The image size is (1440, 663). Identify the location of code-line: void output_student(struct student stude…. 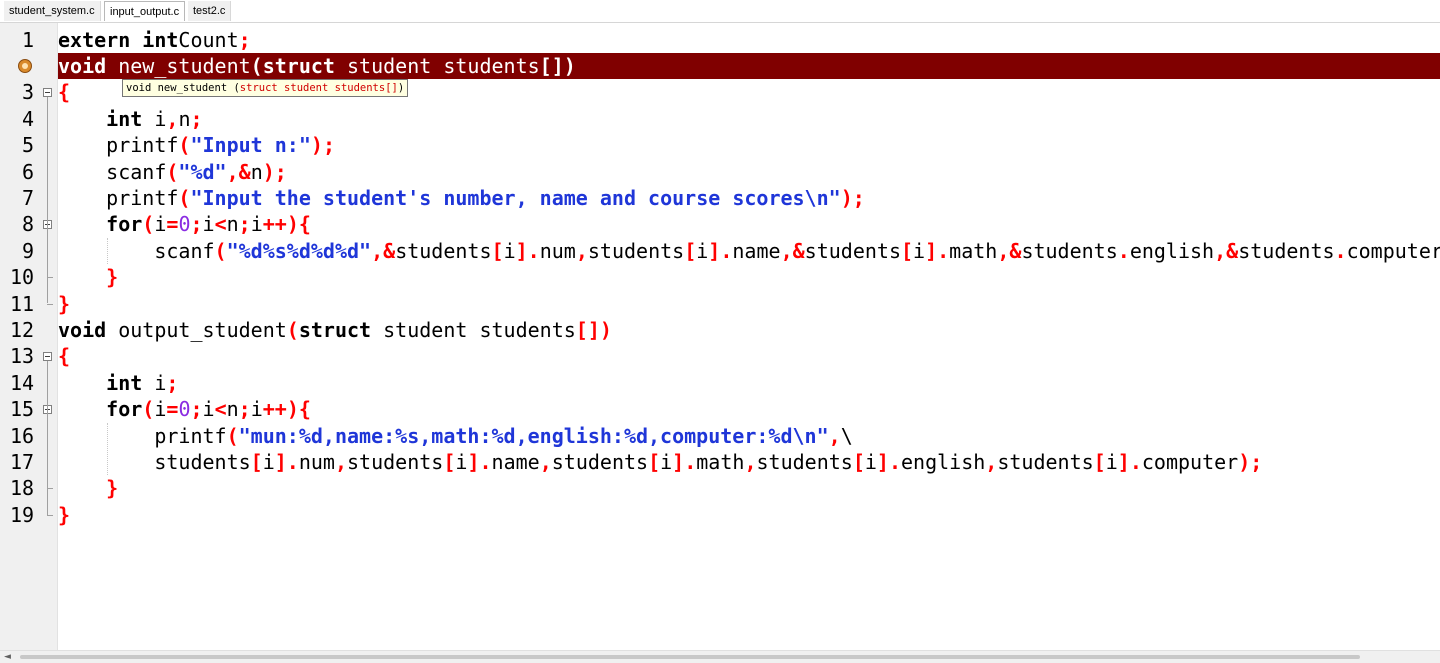
(335, 330).